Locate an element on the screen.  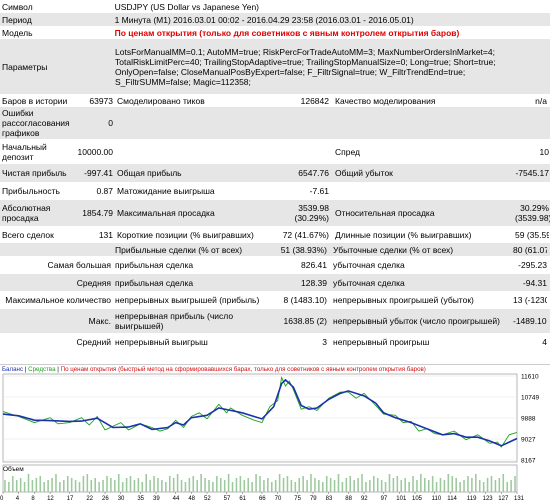
x-tick-label: 22 is located at coordinates (89, 498).